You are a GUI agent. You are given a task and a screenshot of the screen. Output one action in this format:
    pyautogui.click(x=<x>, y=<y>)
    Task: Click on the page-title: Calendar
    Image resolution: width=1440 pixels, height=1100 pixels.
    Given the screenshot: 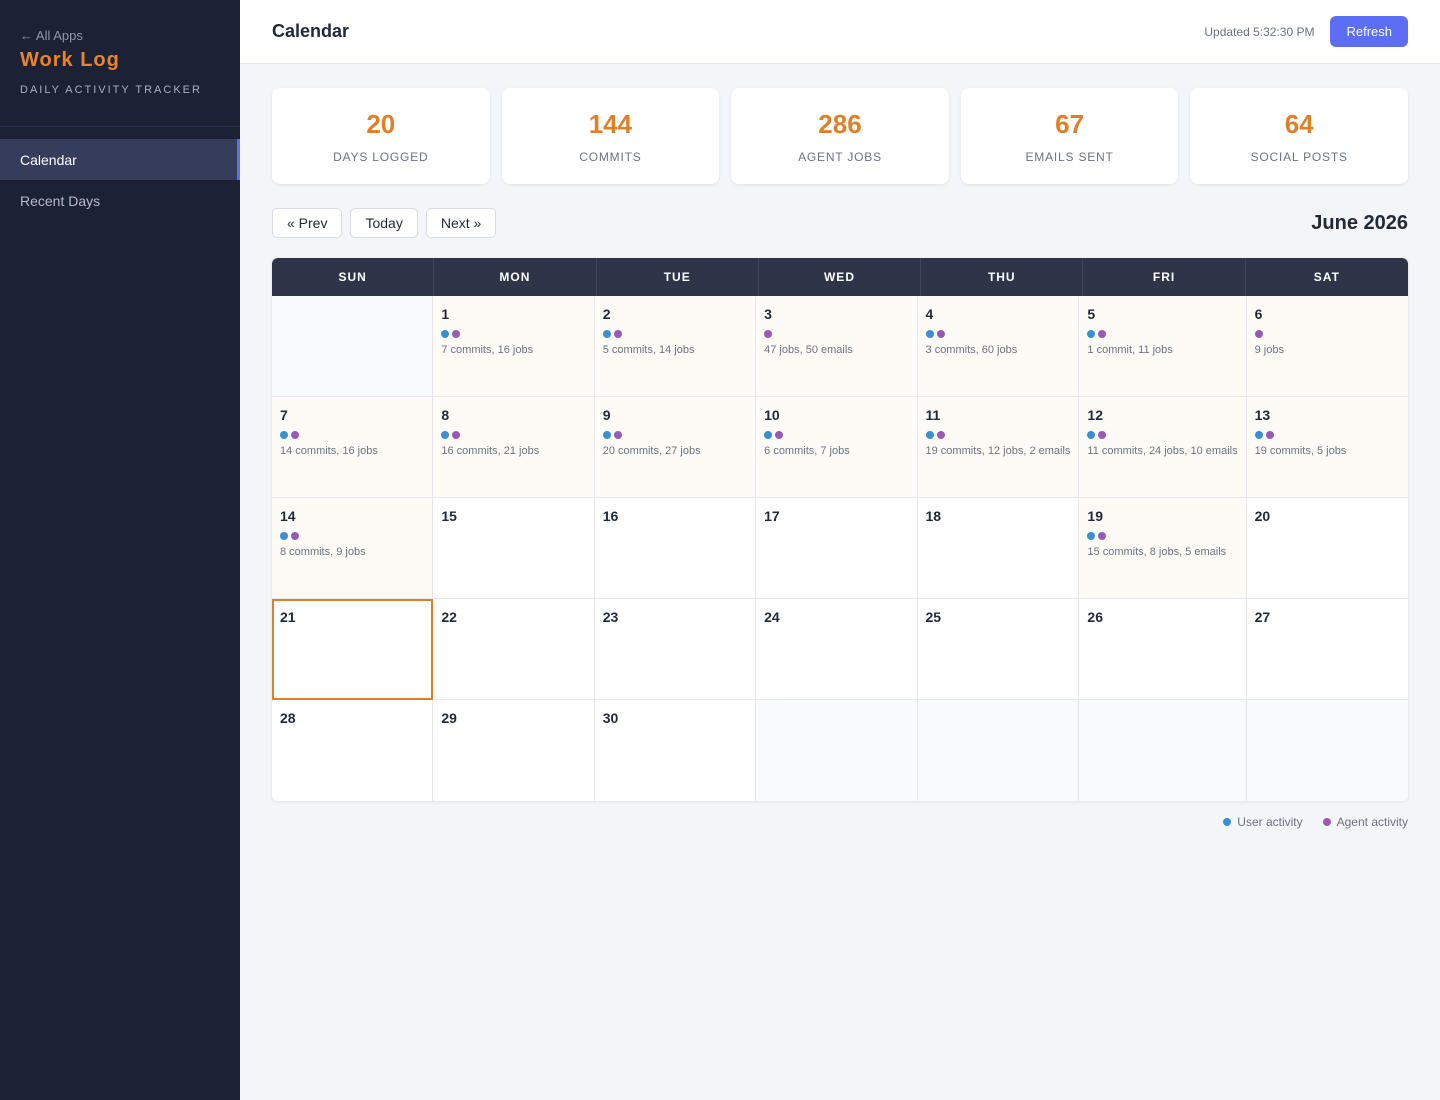 What is the action you would take?
    pyautogui.click(x=311, y=31)
    